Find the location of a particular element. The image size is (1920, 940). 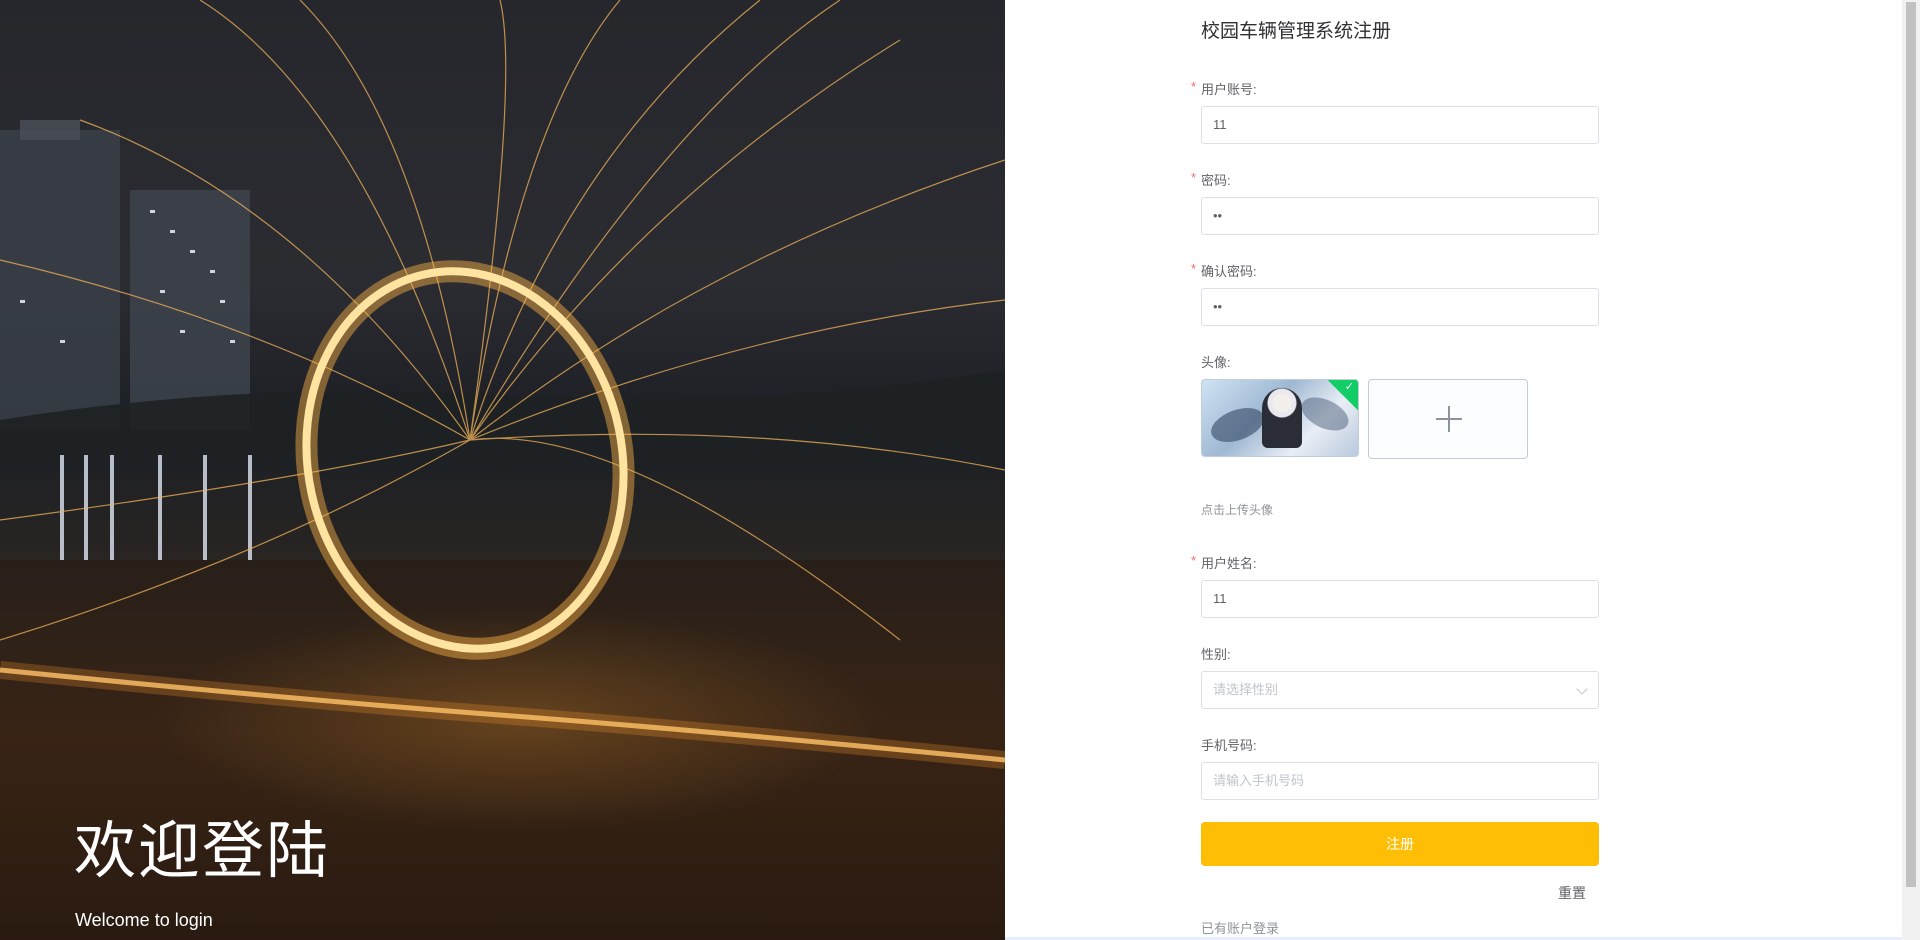

phone-input: 请输入手机号码 is located at coordinates (1400, 781).